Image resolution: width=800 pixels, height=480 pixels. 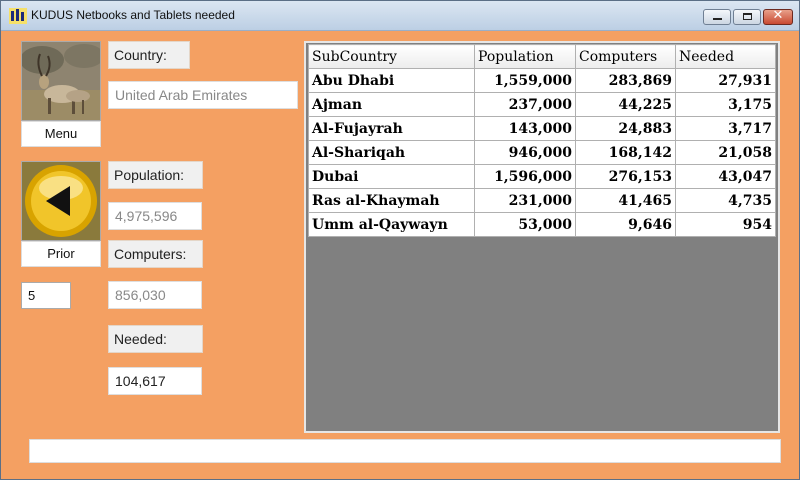 What do you see at coordinates (725, 176) in the screenshot?
I see `cell-needed: 43,047` at bounding box center [725, 176].